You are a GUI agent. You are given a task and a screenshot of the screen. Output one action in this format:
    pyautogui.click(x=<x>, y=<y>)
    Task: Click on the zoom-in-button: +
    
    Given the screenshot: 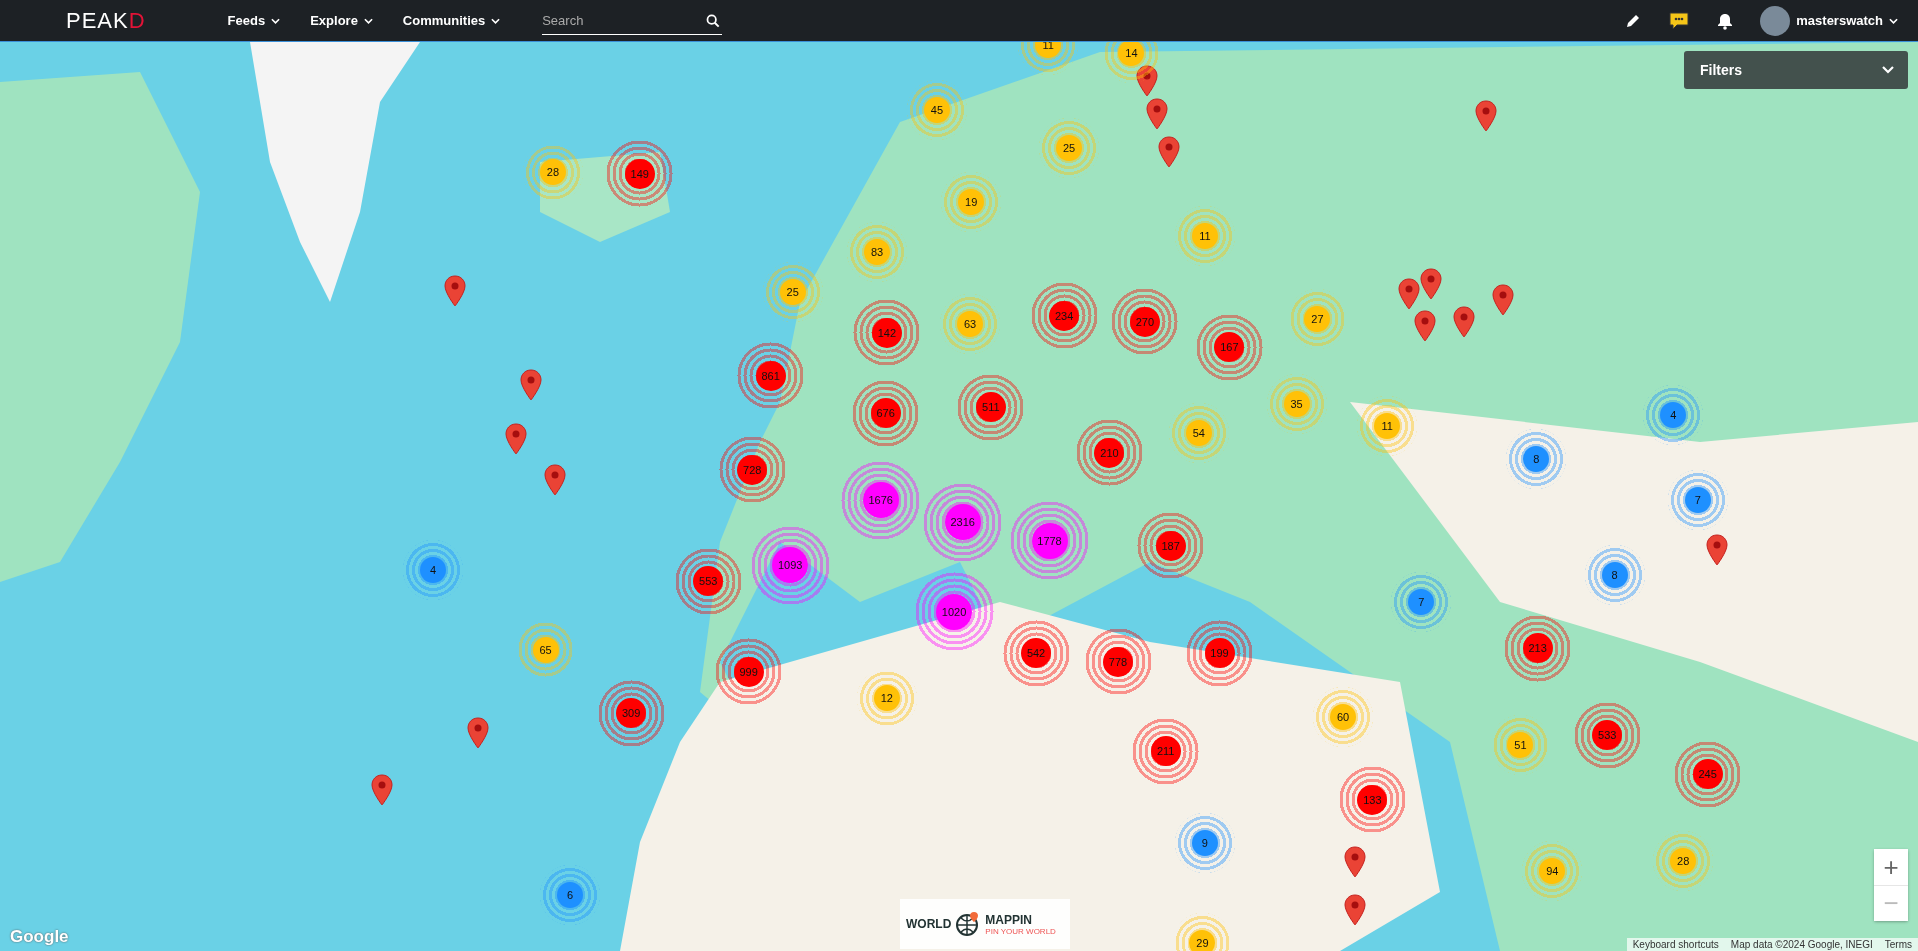 What is the action you would take?
    pyautogui.click(x=1891, y=867)
    